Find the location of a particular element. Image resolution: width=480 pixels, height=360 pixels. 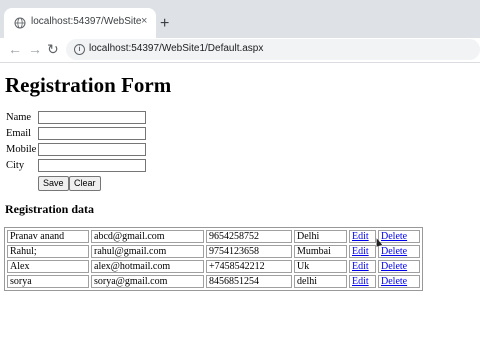

mobile-label: Mobile is located at coordinates (21, 149).